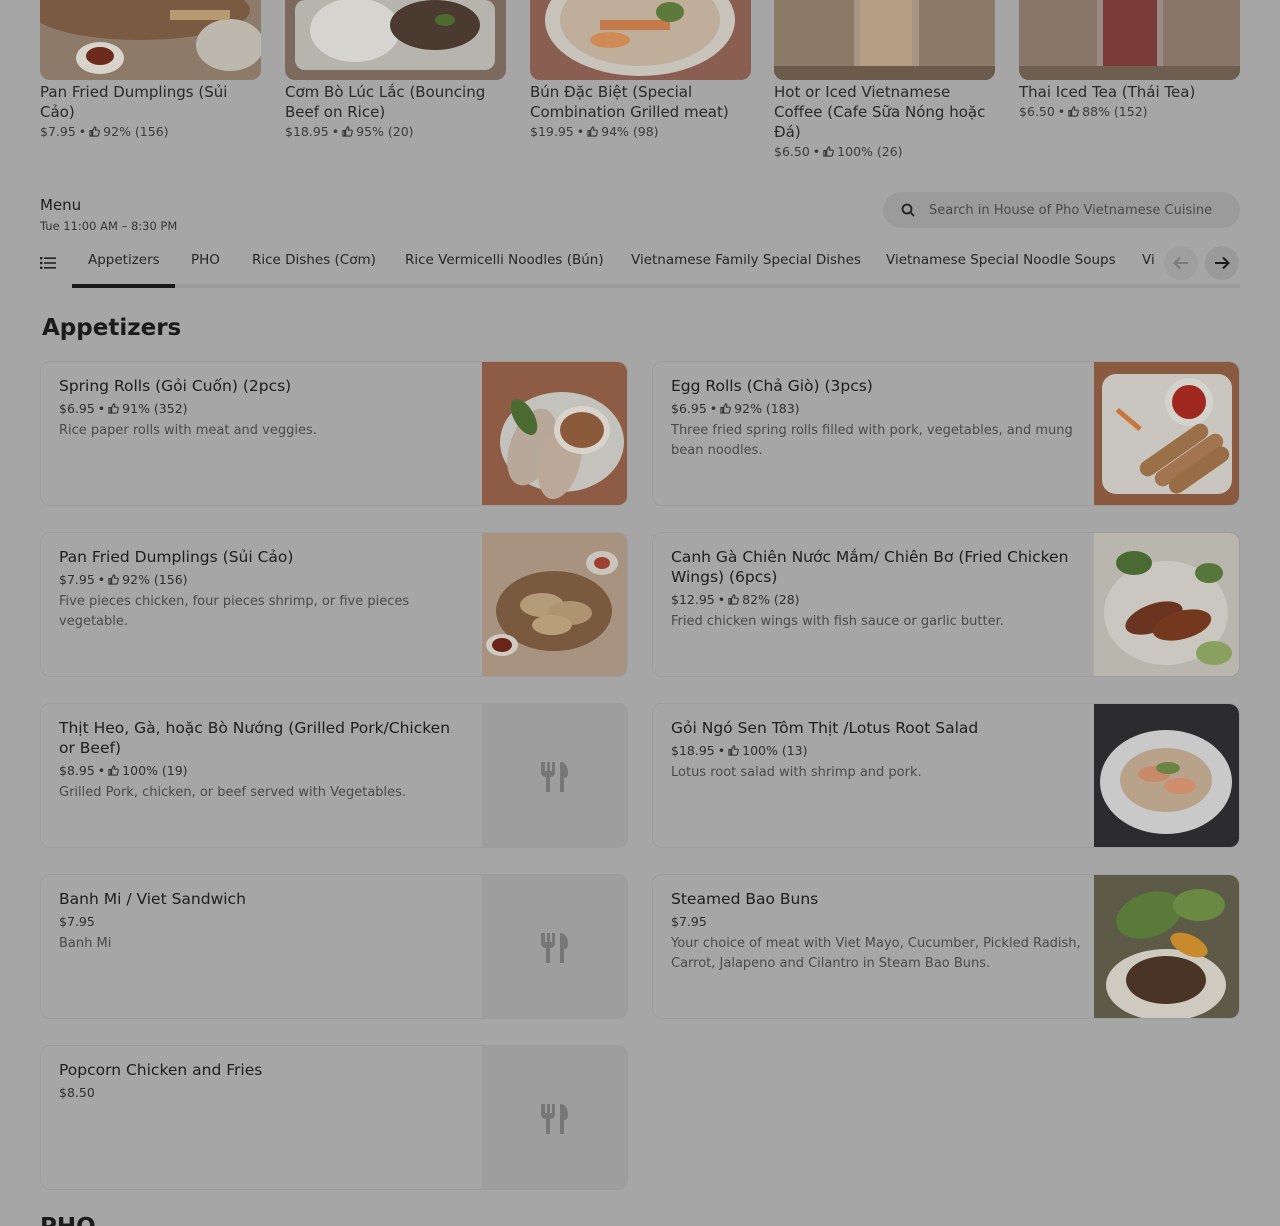  I want to click on item-price: $8.95, so click(77, 770).